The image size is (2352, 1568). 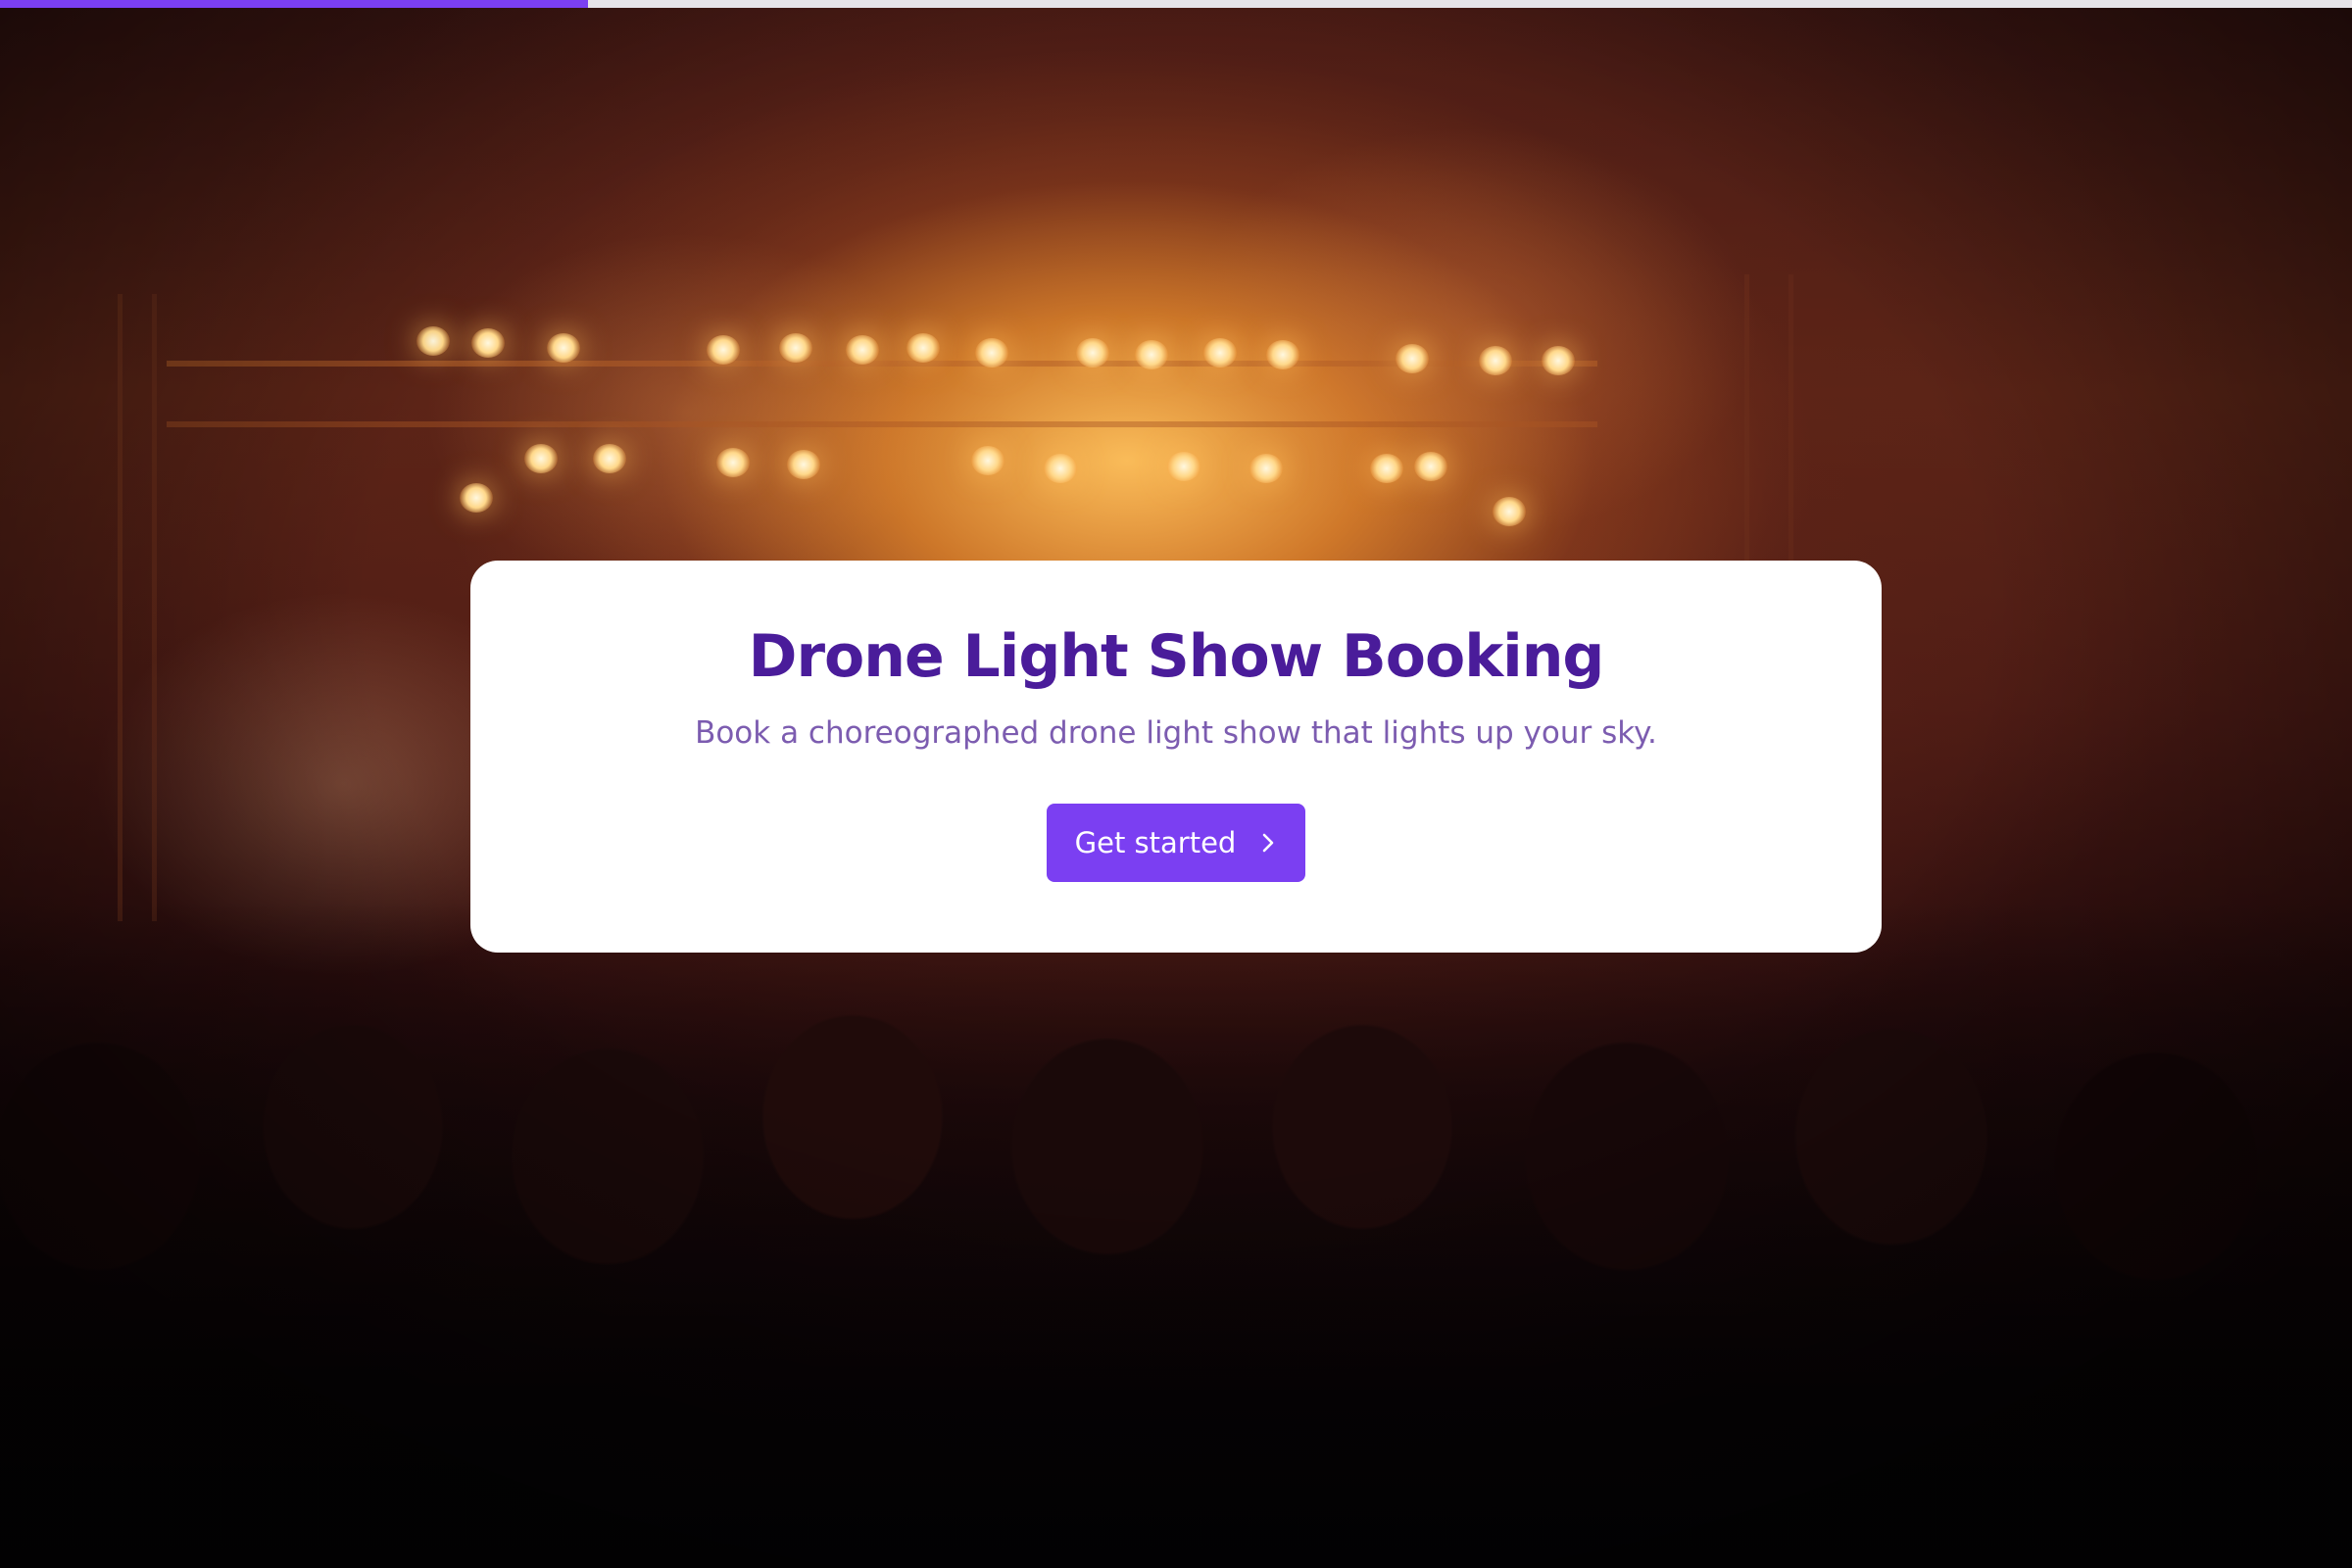 I want to click on get-started-label: Get started, so click(x=1155, y=843).